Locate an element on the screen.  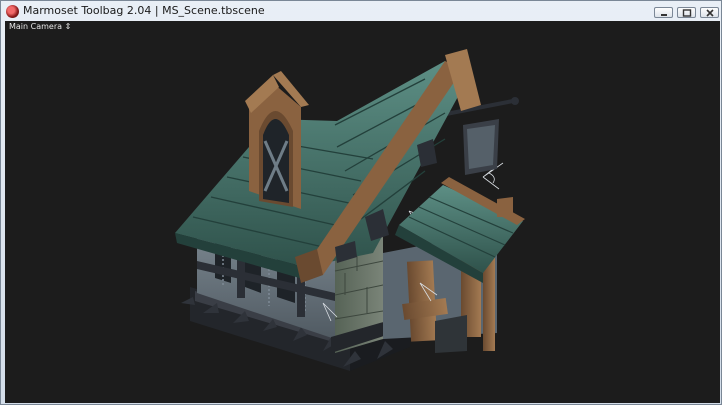
title-bar: Marmoset Toolbag 2.04 | MS_Scene.tbscene is located at coordinates (361, 11).